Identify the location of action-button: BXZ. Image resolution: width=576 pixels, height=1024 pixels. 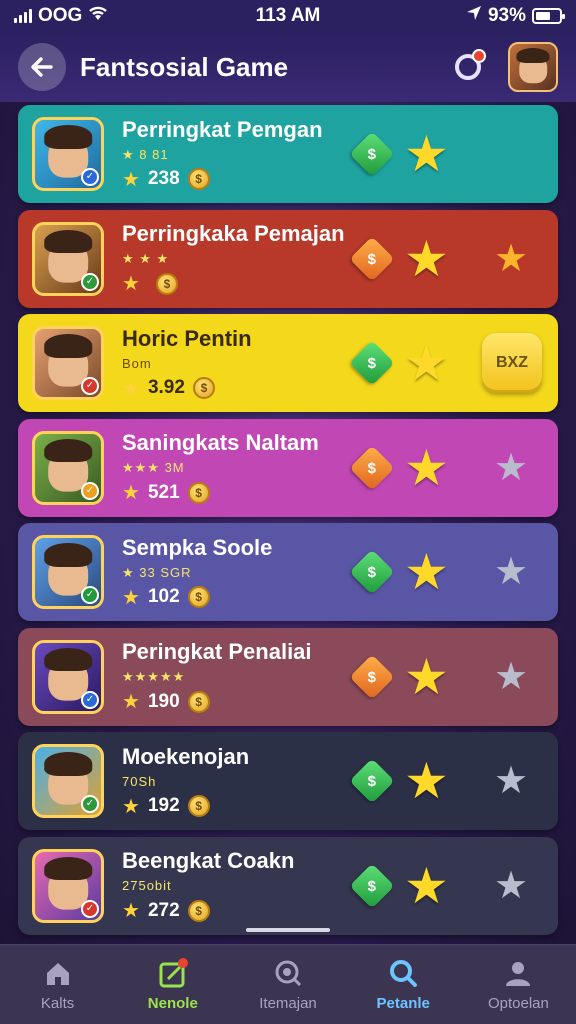
(512, 363).